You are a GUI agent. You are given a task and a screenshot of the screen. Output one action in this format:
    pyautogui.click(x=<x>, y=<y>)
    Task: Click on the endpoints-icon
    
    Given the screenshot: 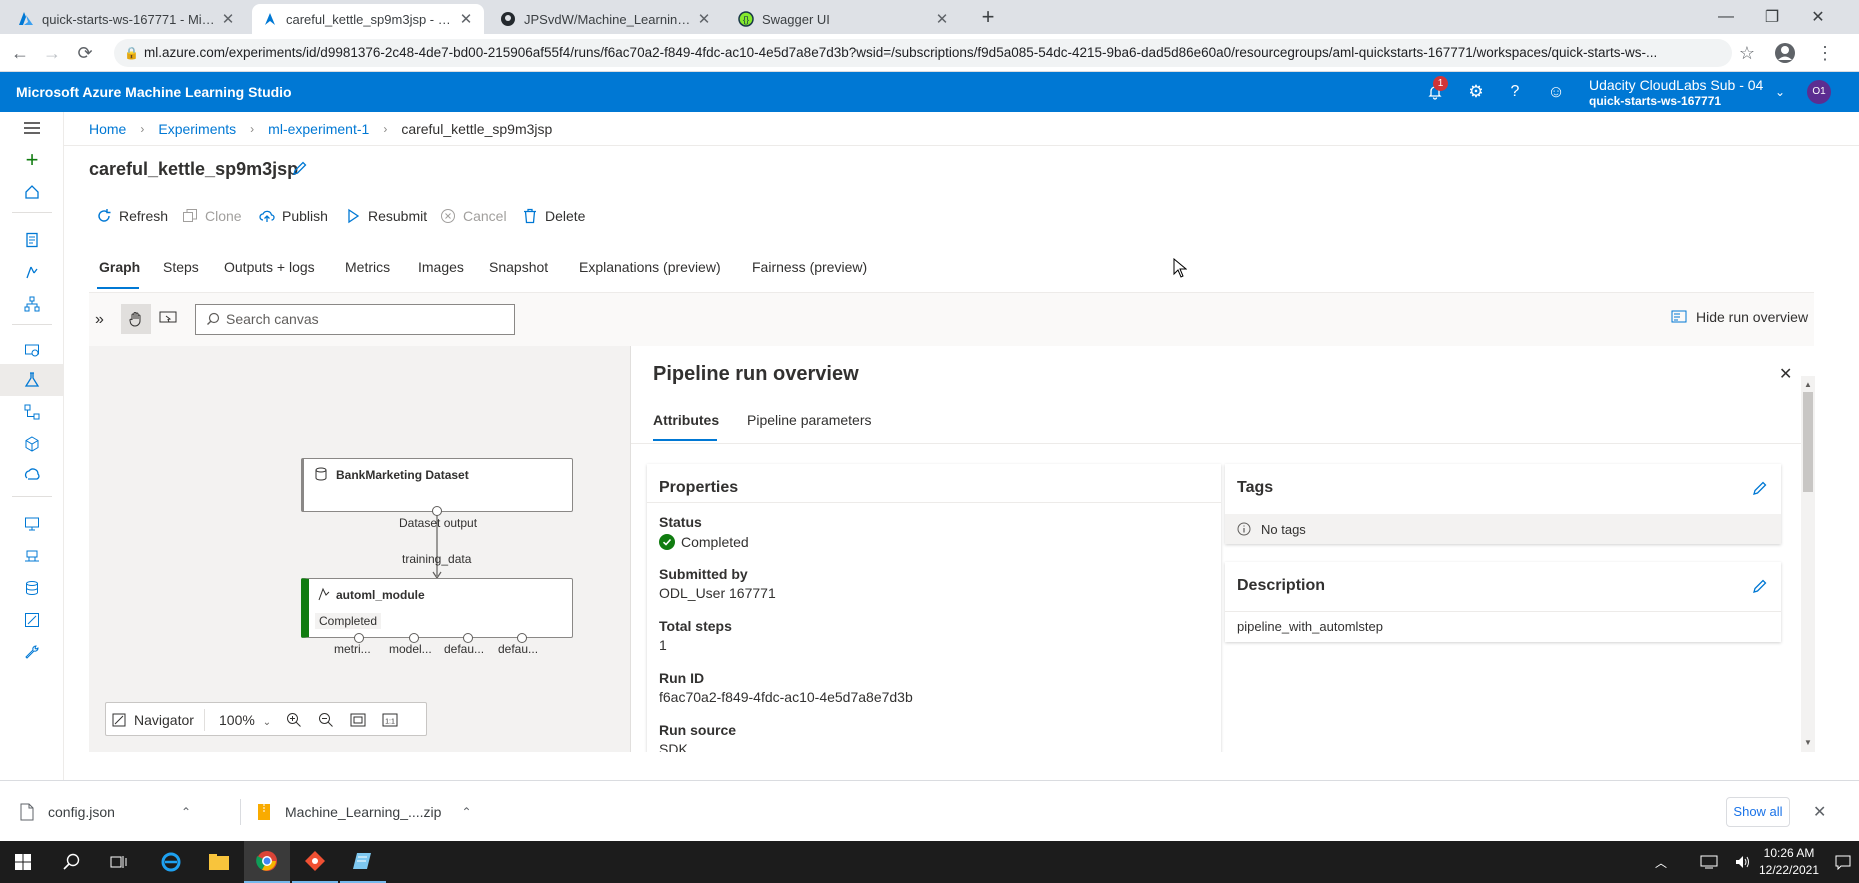 What is the action you would take?
    pyautogui.click(x=32, y=476)
    